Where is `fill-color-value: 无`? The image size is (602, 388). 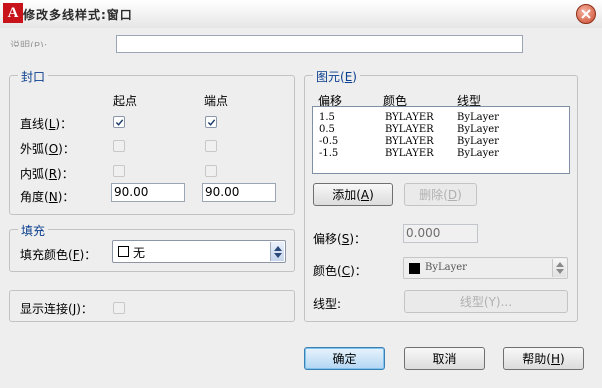
fill-color-value: 无 is located at coordinates (139, 253).